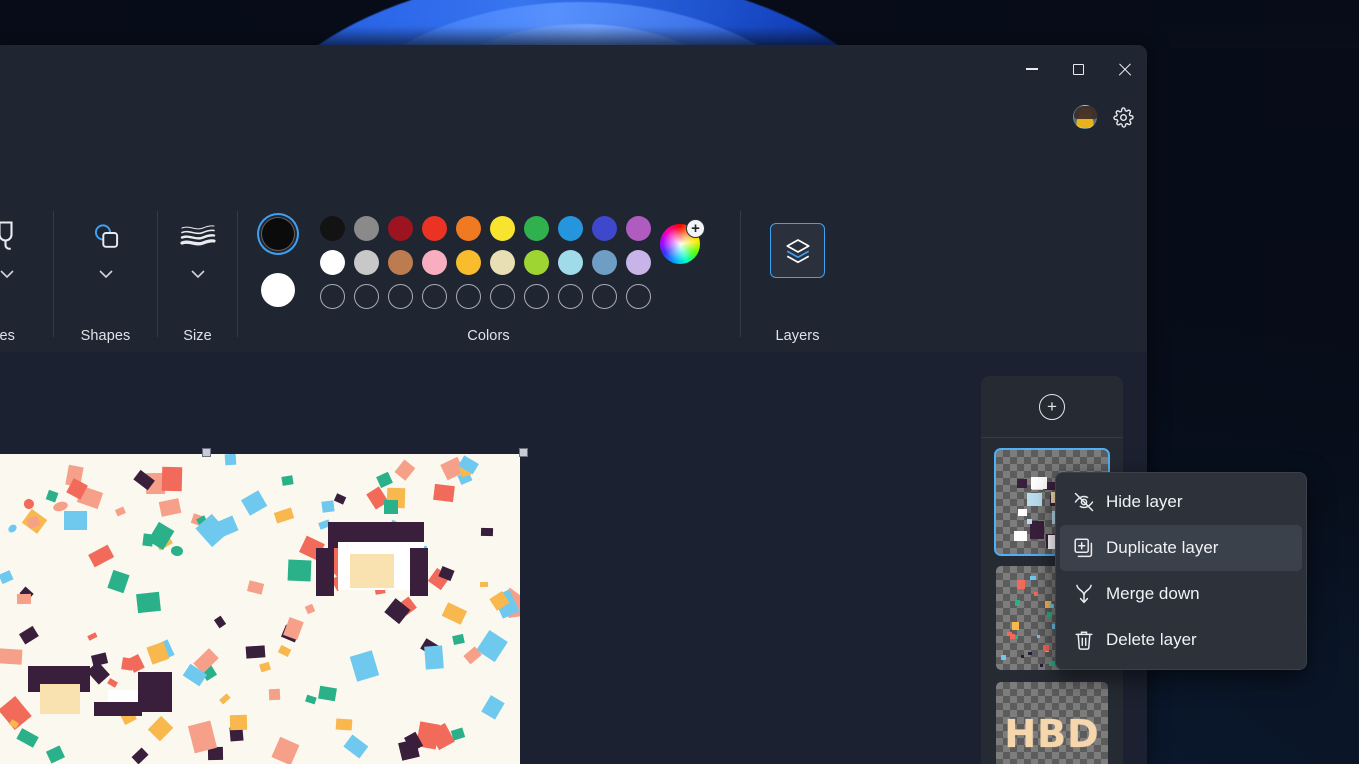  I want to click on secondary-color-button, so click(278, 290).